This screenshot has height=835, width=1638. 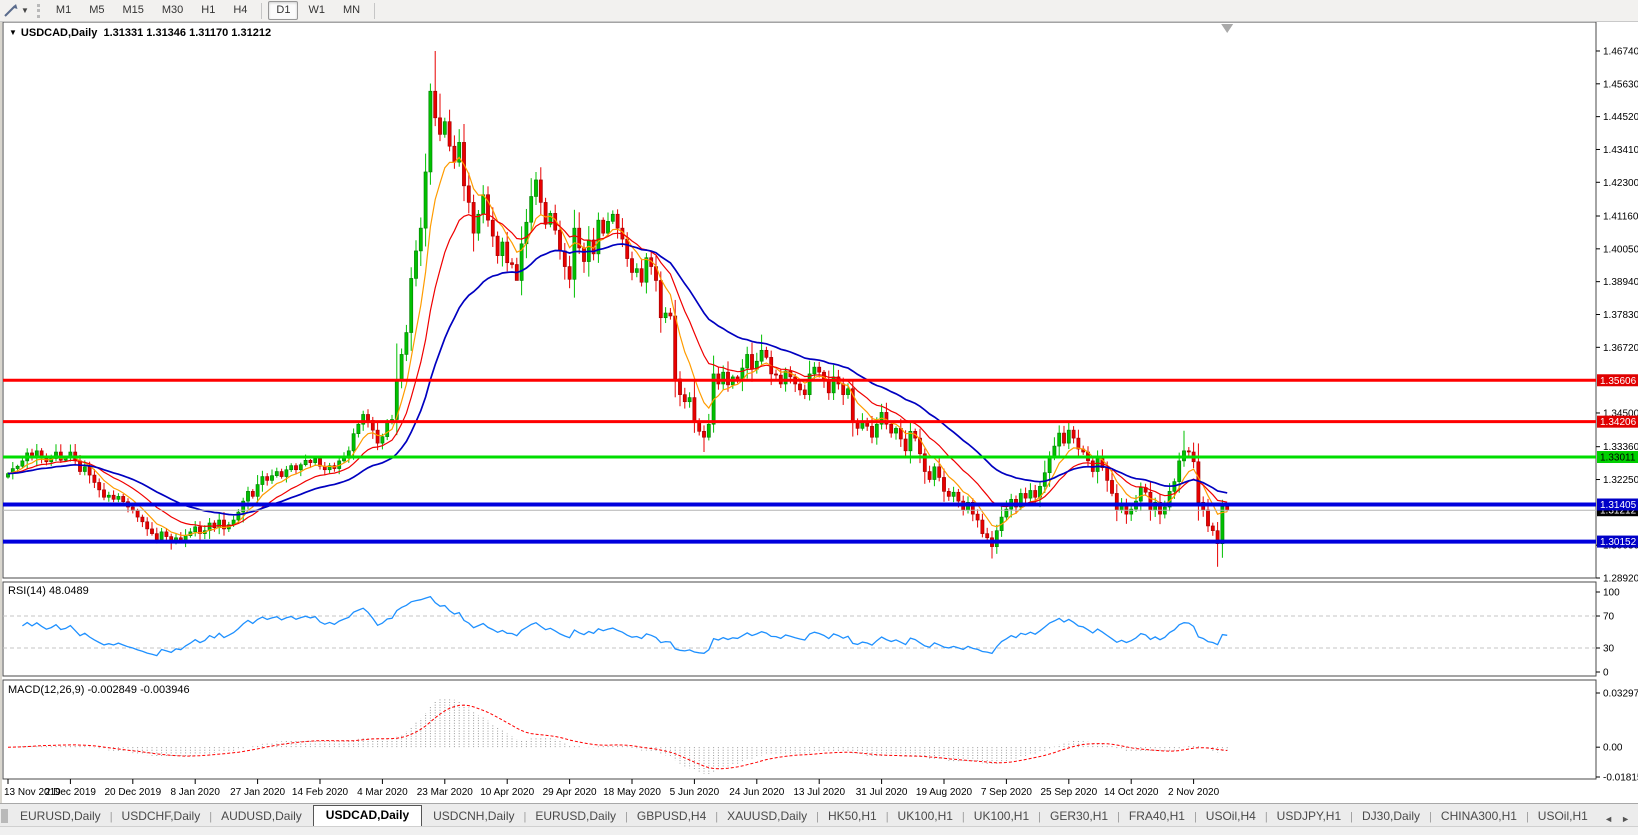 What do you see at coordinates (187, 33) in the screenshot?
I see `chart-ohlc-values: 1.31331 1.31346 1.31170 1.31212` at bounding box center [187, 33].